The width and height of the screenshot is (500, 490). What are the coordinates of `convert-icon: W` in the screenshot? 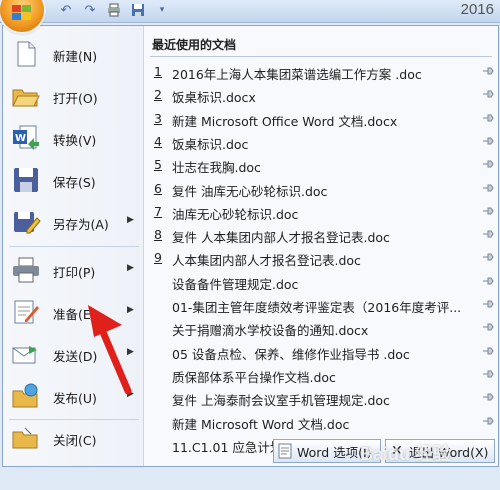 It's located at (26, 137).